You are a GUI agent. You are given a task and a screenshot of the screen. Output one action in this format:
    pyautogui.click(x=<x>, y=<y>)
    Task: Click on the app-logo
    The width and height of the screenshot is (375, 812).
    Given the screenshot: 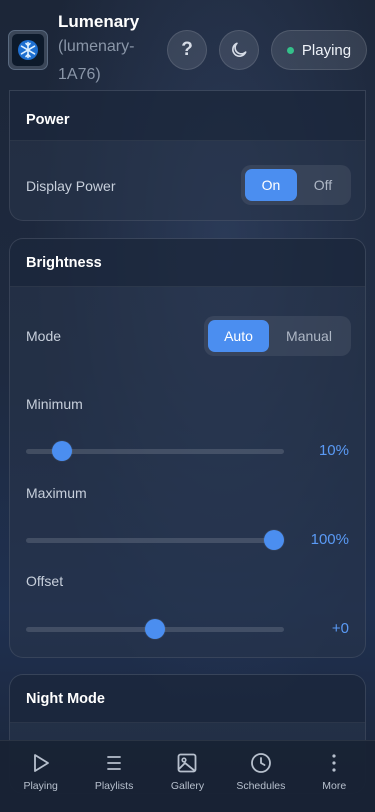 What is the action you would take?
    pyautogui.click(x=28, y=50)
    